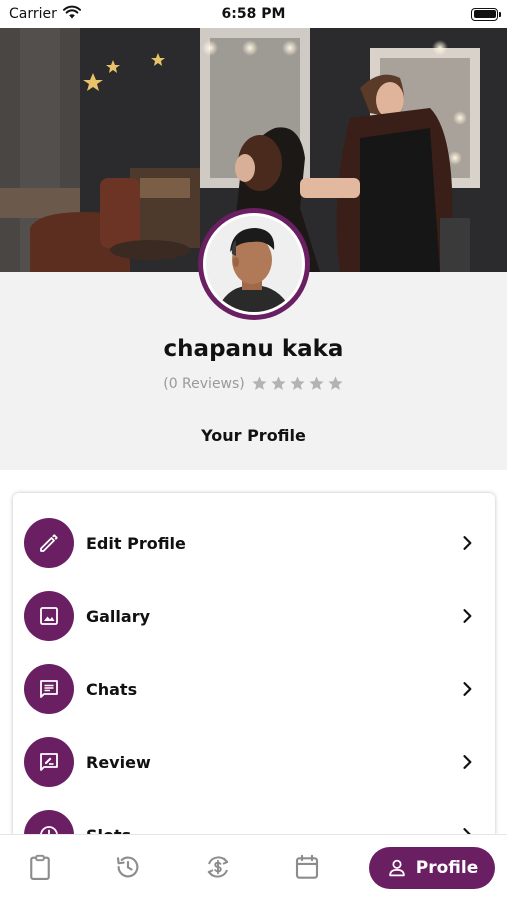 Image resolution: width=507 pixels, height=900 pixels. I want to click on tab-calendar, so click(307, 867).